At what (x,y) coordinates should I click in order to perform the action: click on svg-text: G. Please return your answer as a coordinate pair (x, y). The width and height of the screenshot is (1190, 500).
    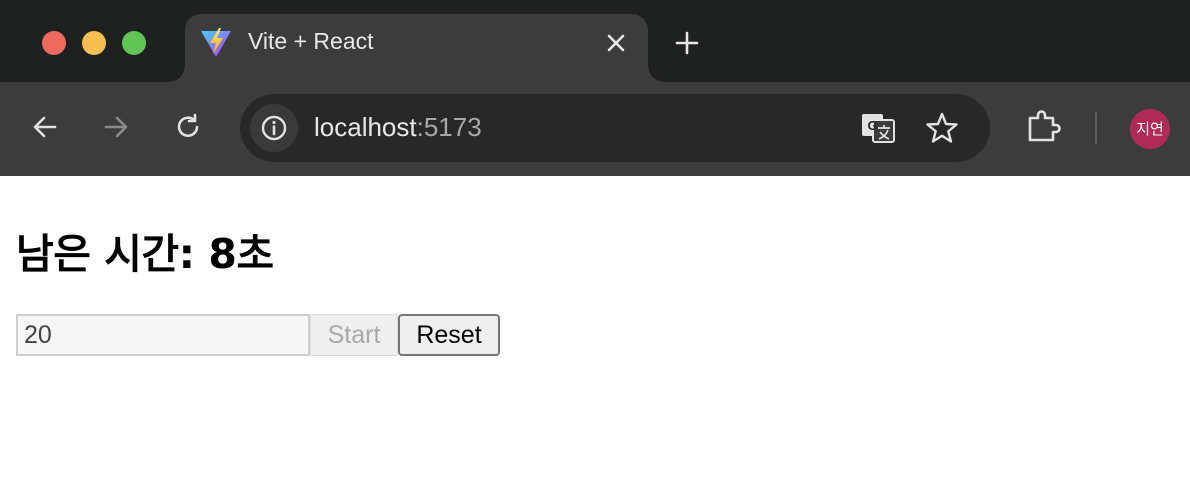
    Looking at the image, I should click on (872, 125).